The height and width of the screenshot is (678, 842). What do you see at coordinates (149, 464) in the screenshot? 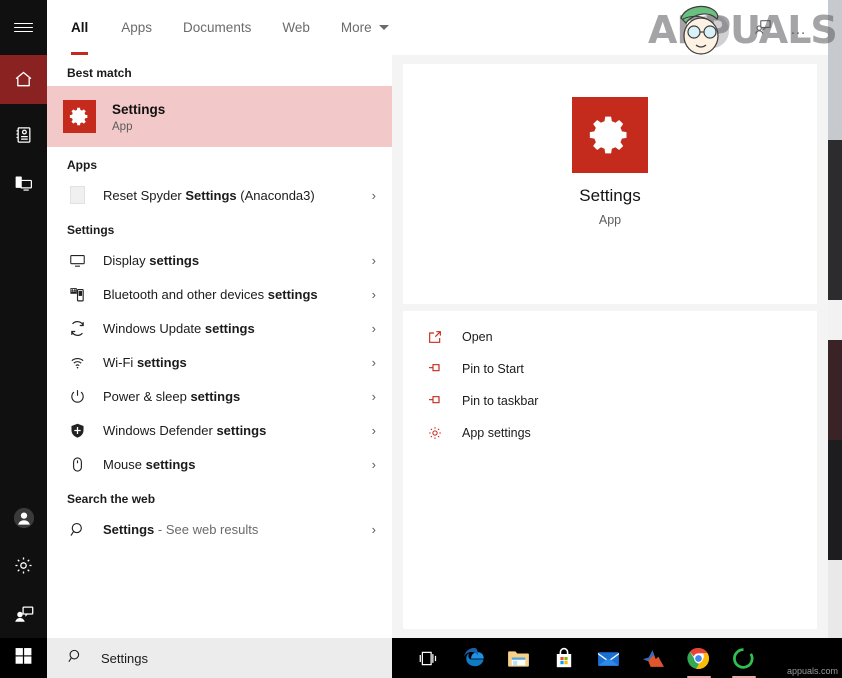
I see `list-item-label: Mouse settings` at bounding box center [149, 464].